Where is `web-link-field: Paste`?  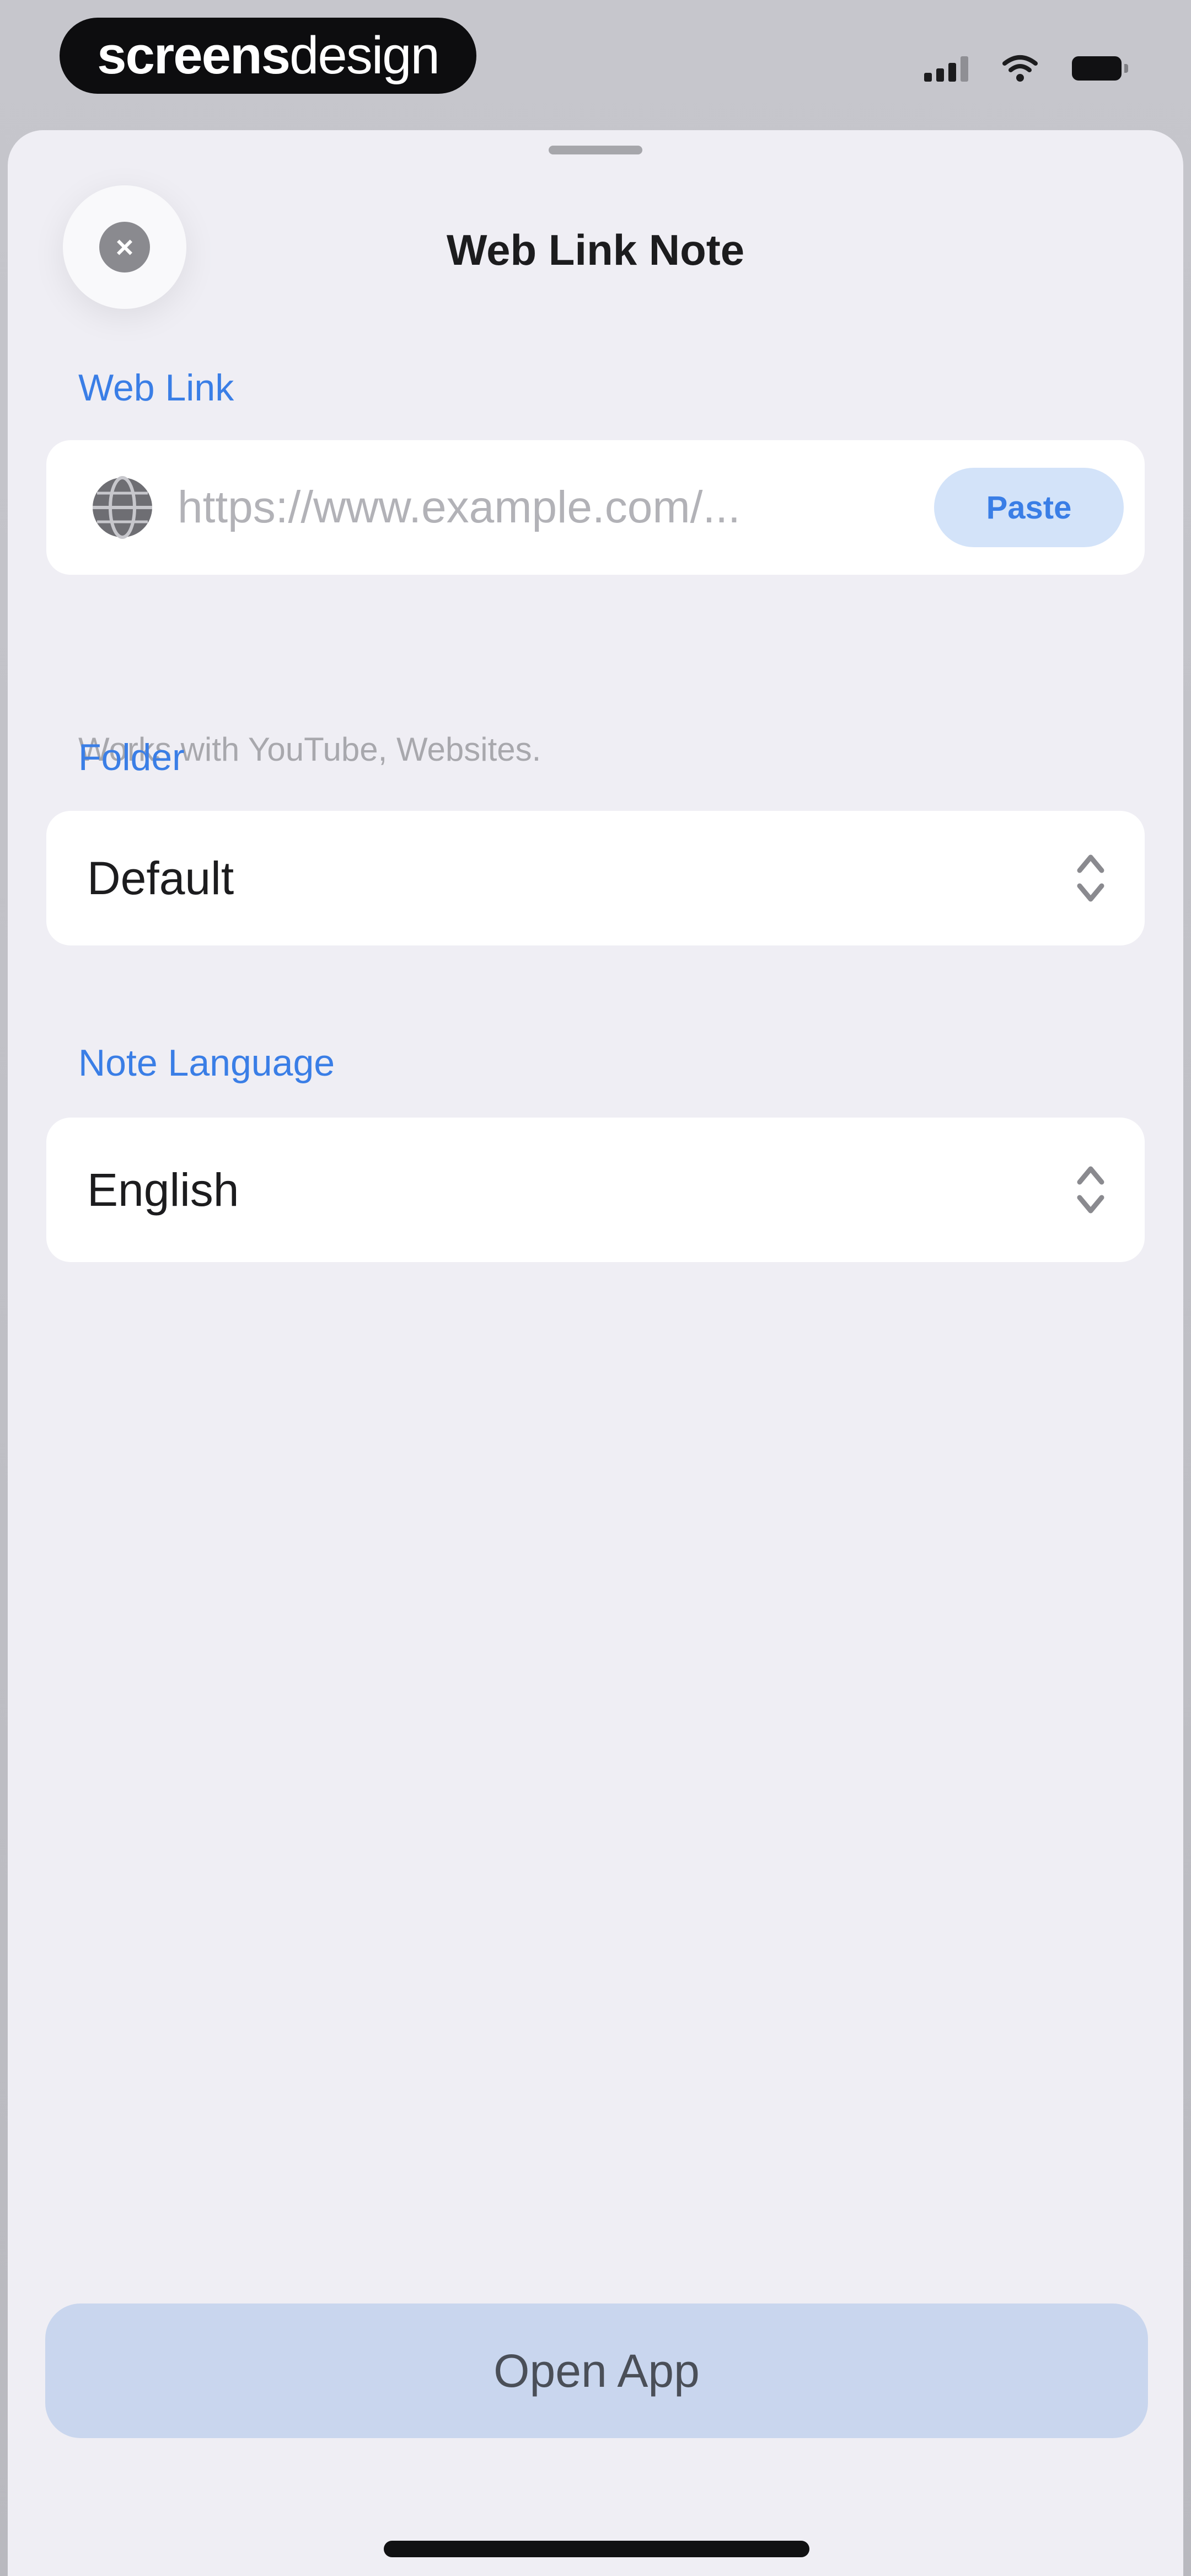 web-link-field: Paste is located at coordinates (595, 507).